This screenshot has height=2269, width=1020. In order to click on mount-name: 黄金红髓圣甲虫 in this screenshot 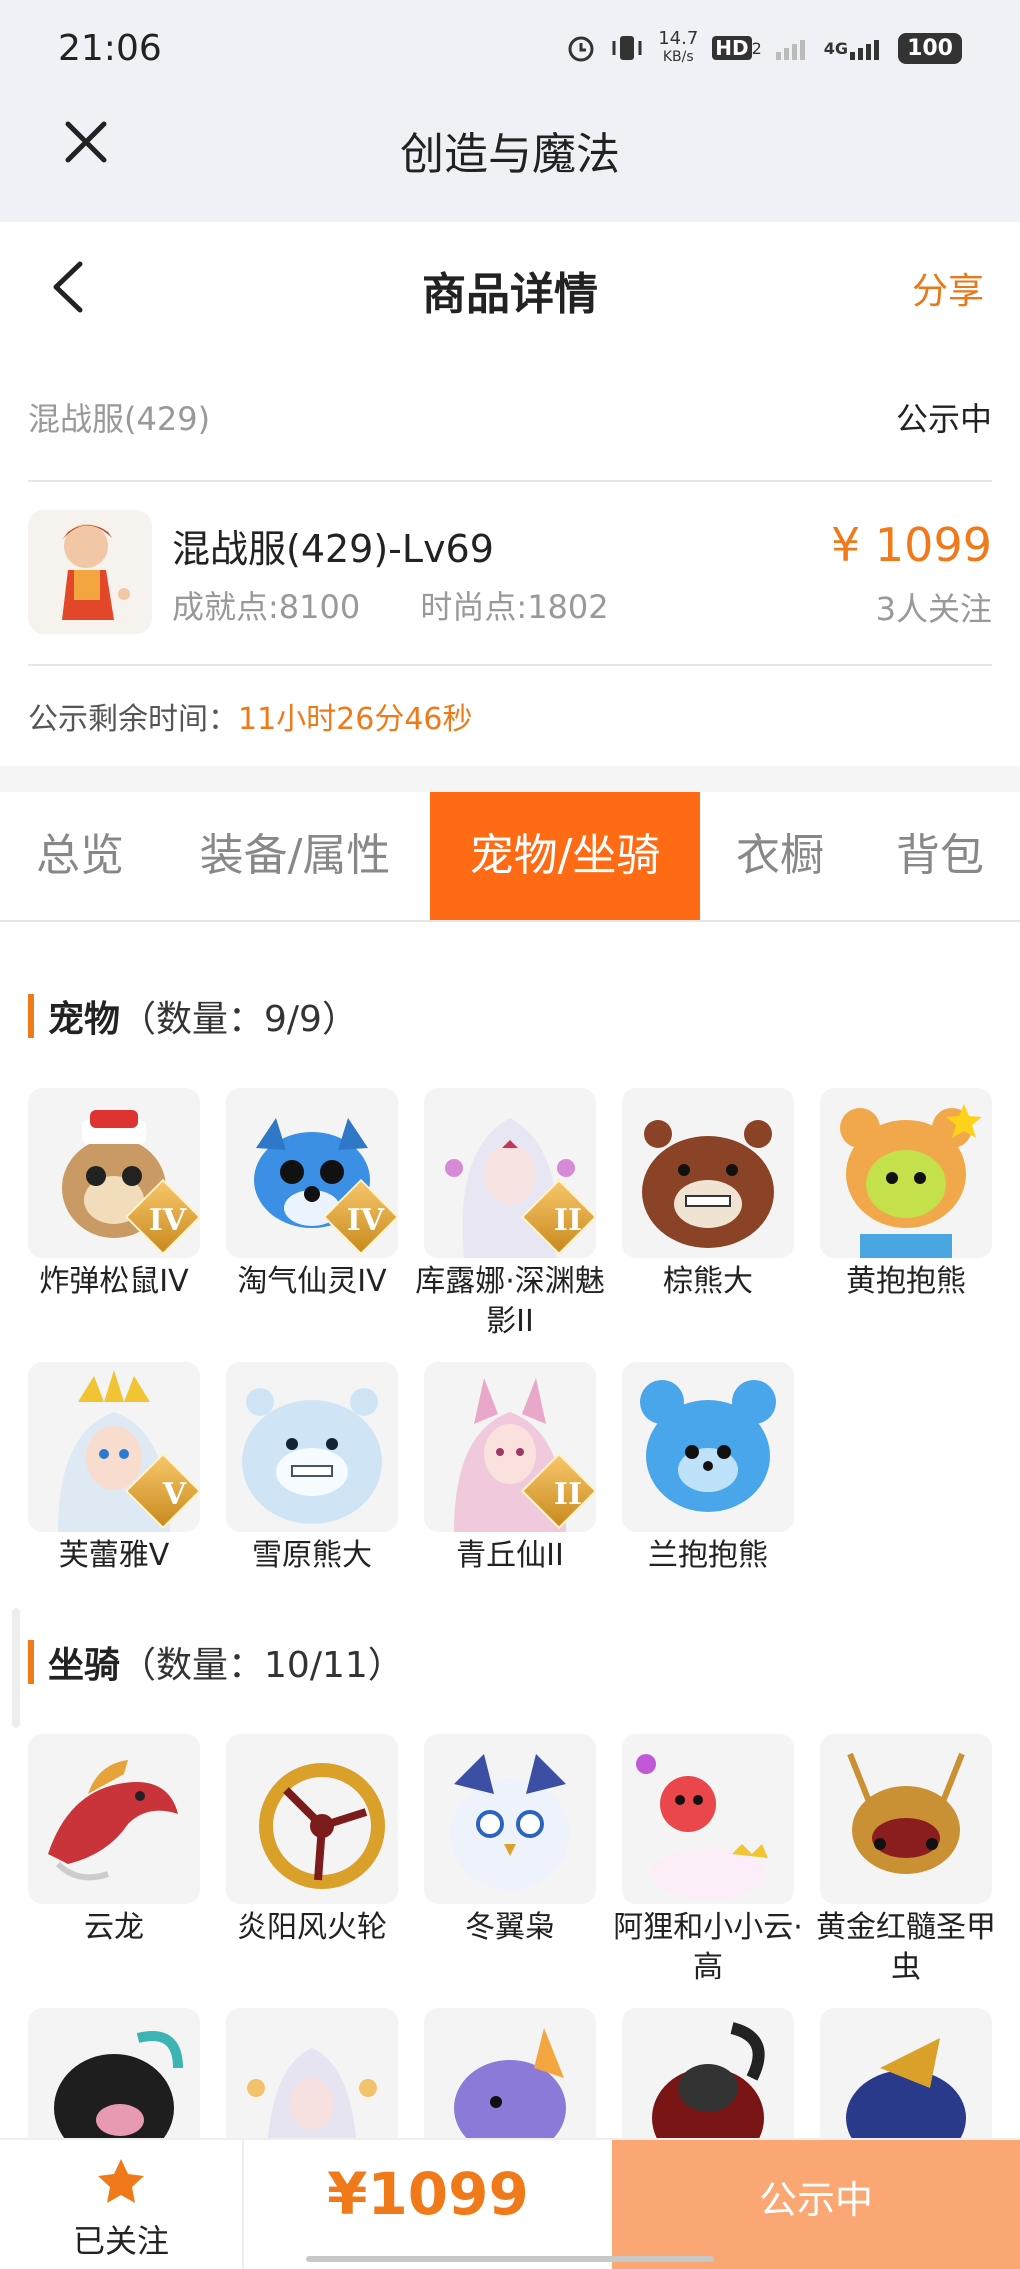, I will do `click(906, 1947)`.